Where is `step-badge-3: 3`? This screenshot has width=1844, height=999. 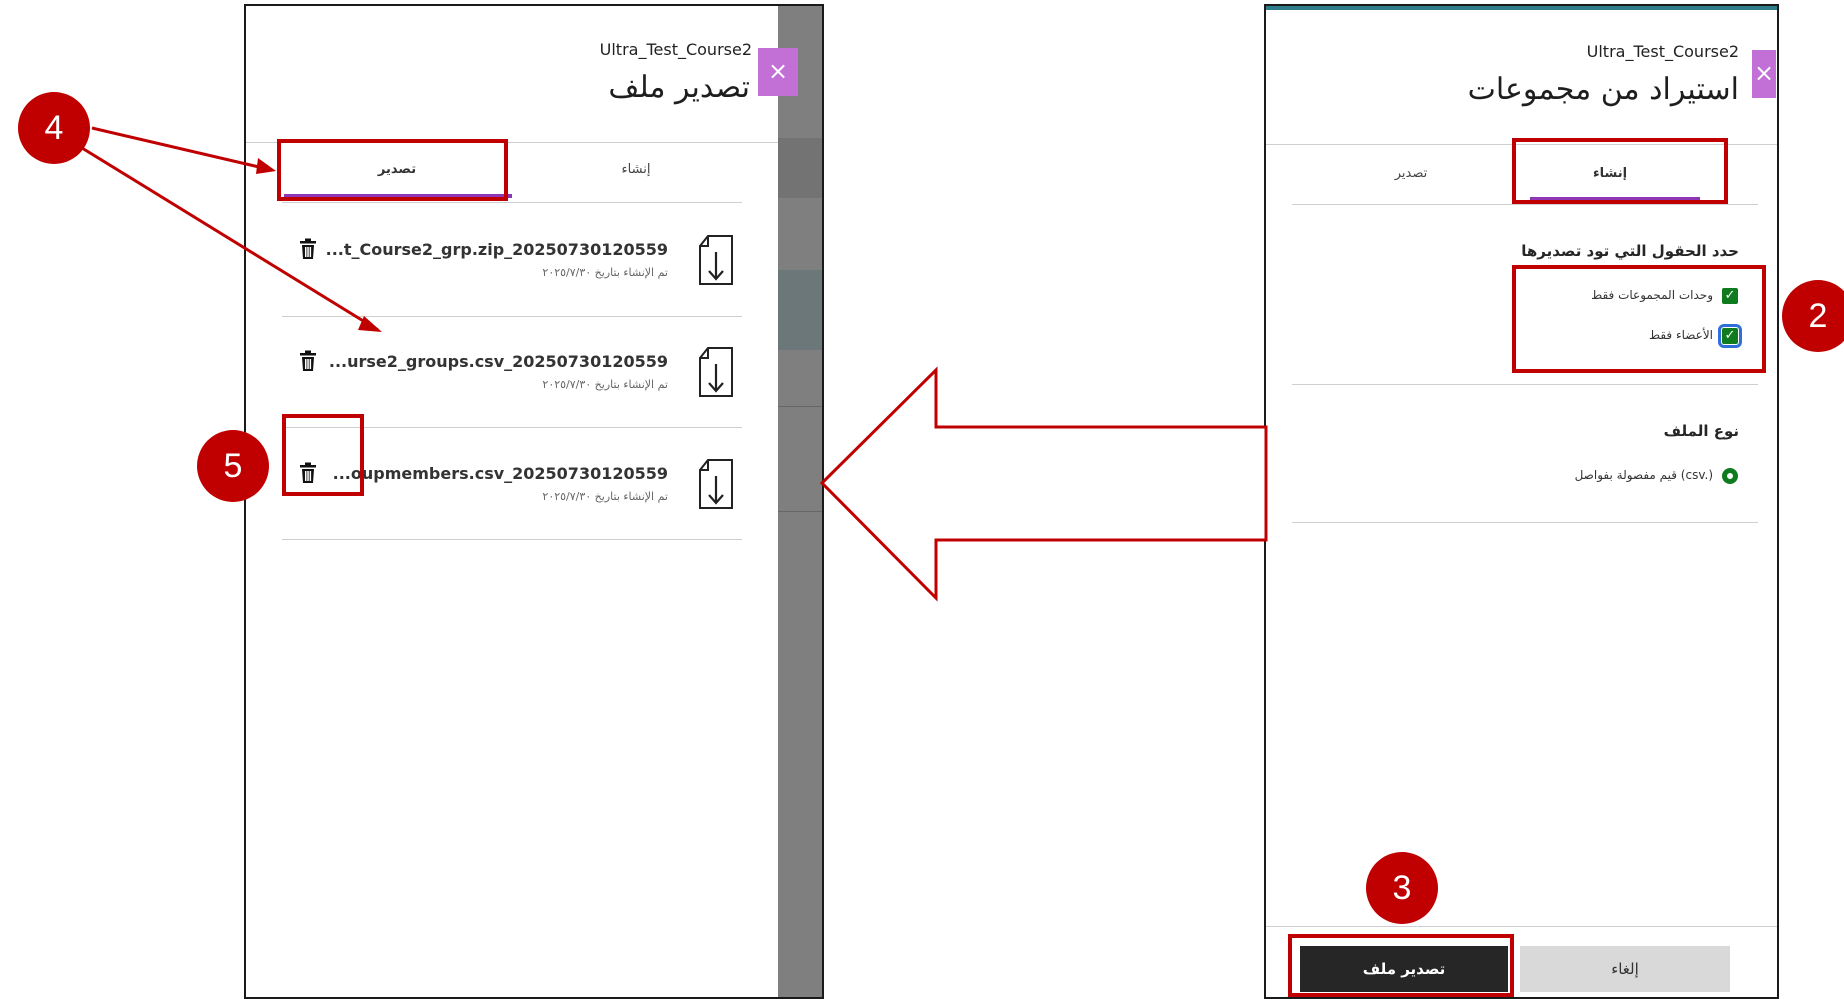 step-badge-3: 3 is located at coordinates (1402, 888).